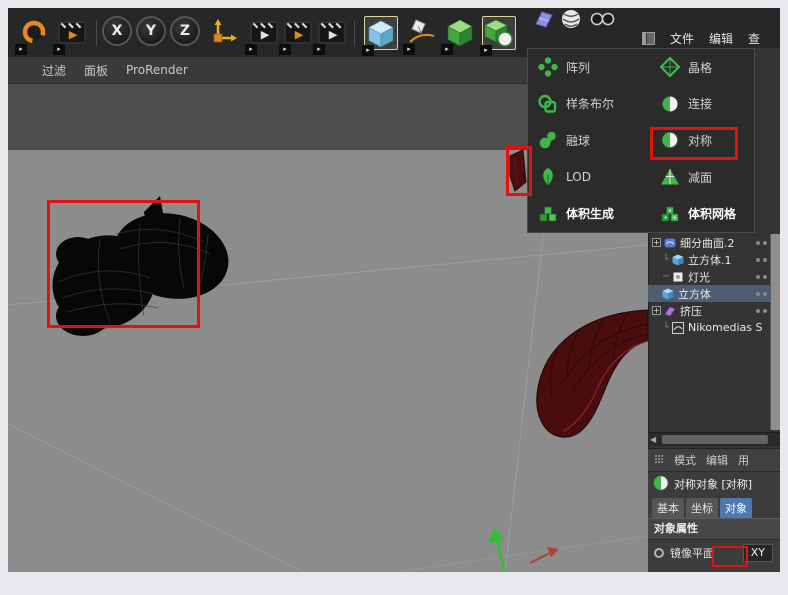 The height and width of the screenshot is (595, 788). I want to click on z-axis-label: Z, so click(185, 31).